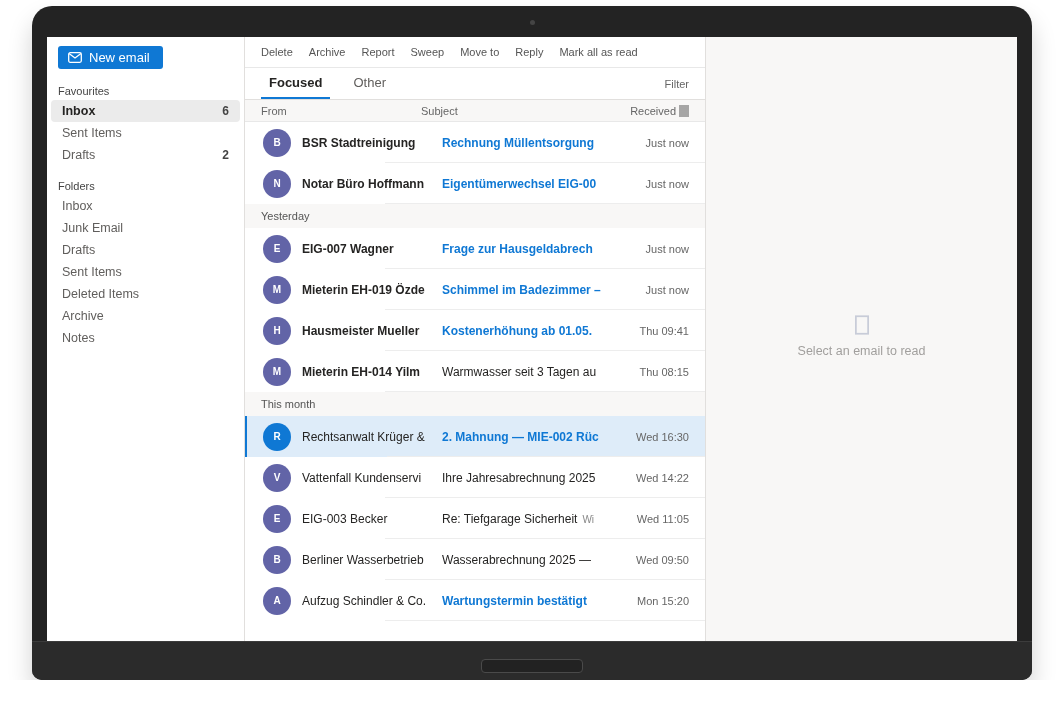 This screenshot has width=1064, height=720. What do you see at coordinates (145, 111) in the screenshot?
I see `folder-item: Inbox 6` at bounding box center [145, 111].